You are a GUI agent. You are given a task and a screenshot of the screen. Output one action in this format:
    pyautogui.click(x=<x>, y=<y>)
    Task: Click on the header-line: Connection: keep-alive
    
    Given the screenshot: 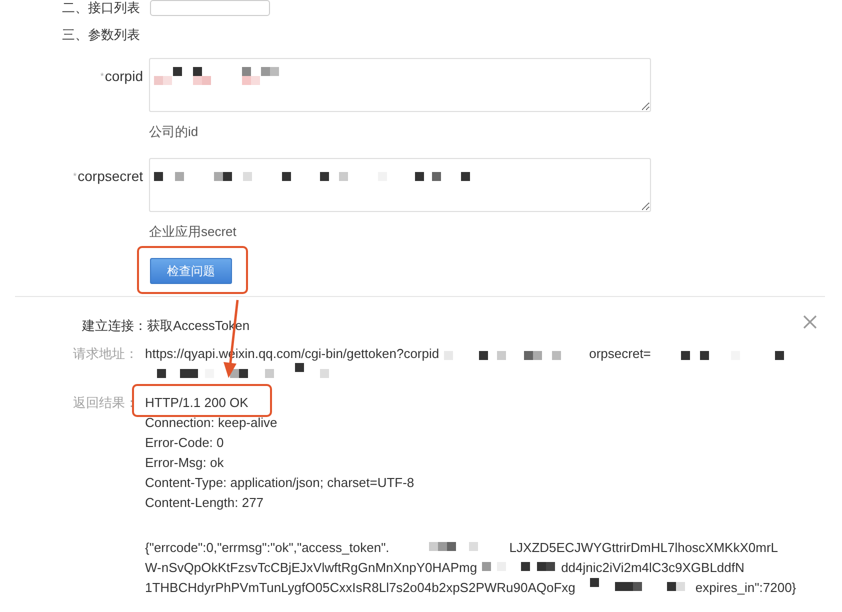 What is the action you would take?
    pyautogui.click(x=211, y=423)
    